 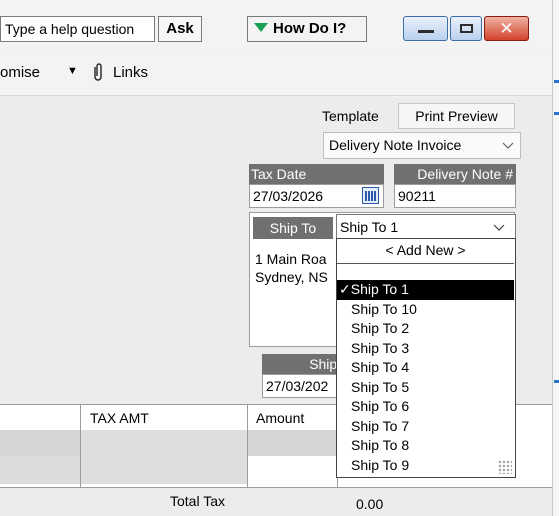 What do you see at coordinates (279, 74) in the screenshot?
I see `toolbar: omise ▼ Links` at bounding box center [279, 74].